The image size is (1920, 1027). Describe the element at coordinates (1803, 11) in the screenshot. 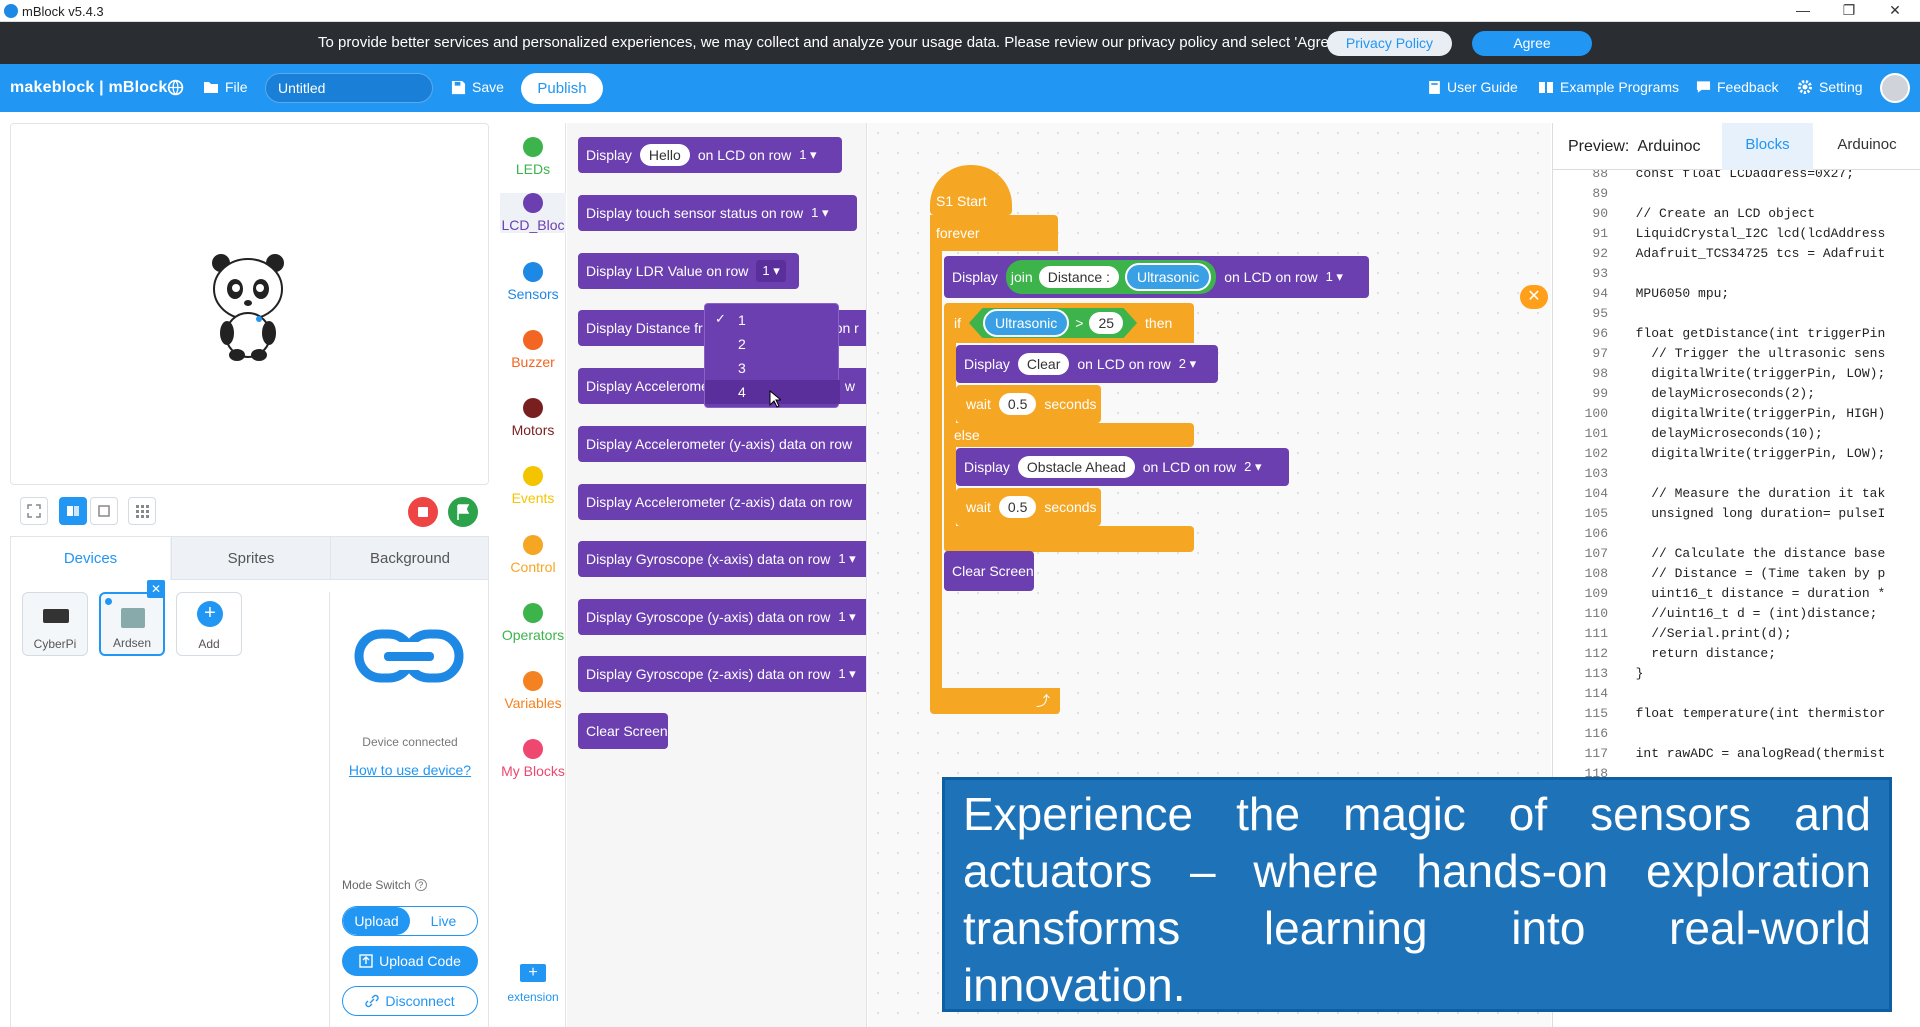

I see `minimize-button: —` at that location.